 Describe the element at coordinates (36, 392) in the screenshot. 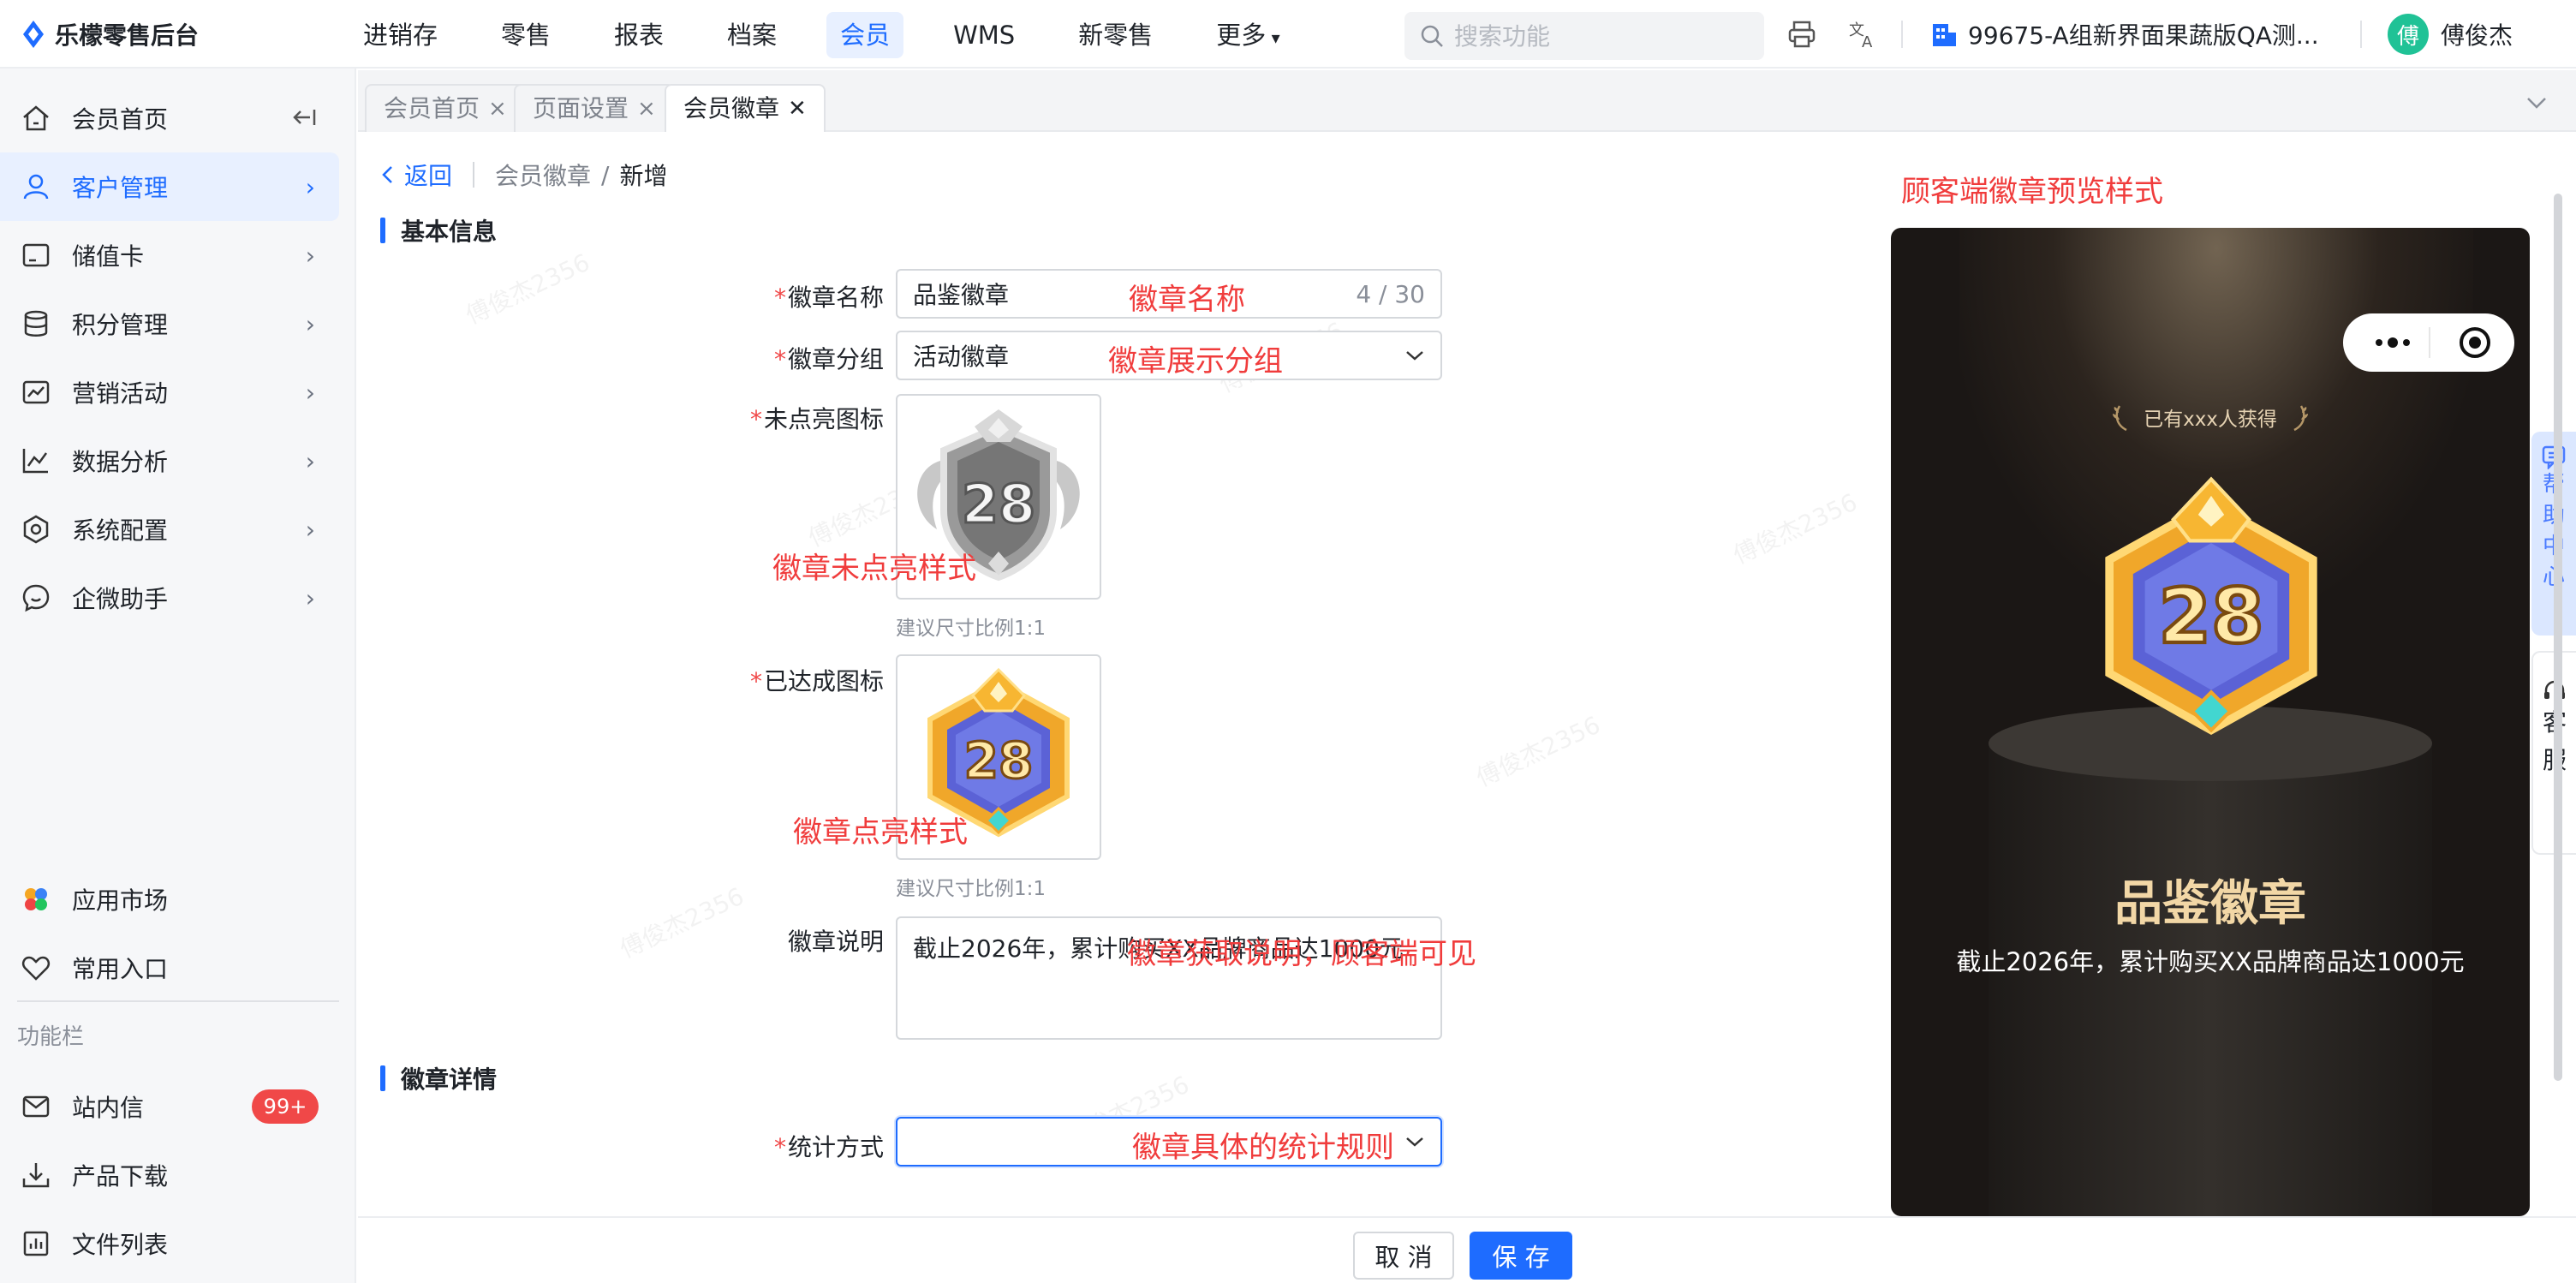

I see `chart-icon` at that location.